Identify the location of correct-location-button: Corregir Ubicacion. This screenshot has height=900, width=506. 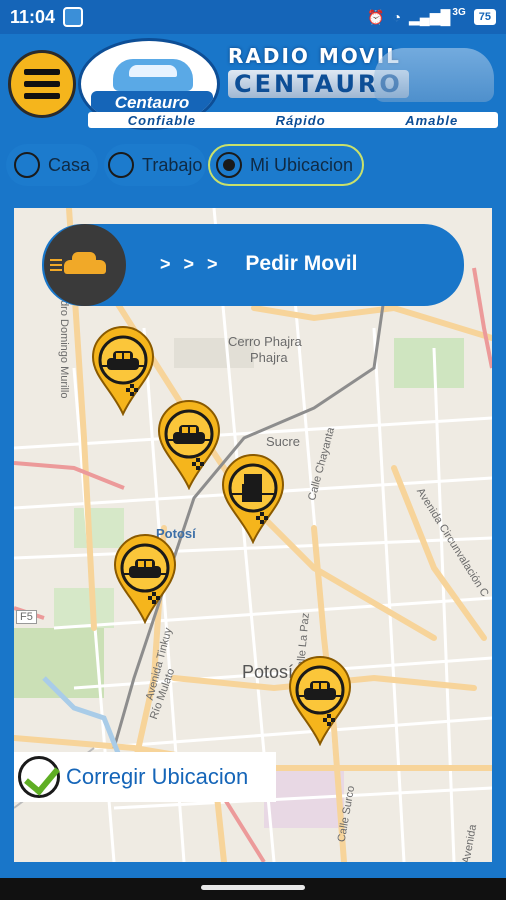
(145, 777).